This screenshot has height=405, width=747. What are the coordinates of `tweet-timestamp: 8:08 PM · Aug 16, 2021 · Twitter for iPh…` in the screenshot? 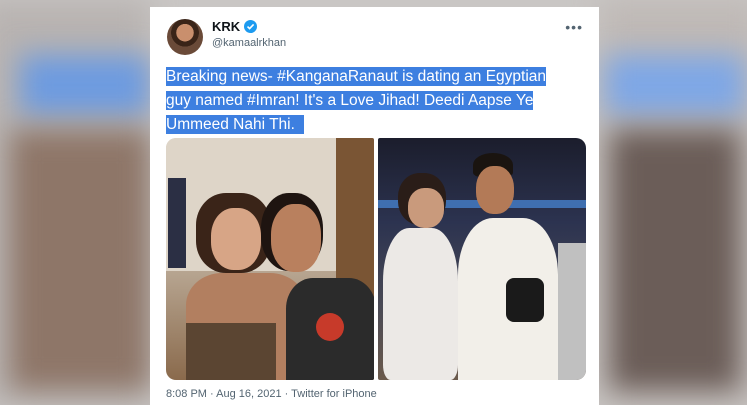 It's located at (271, 394).